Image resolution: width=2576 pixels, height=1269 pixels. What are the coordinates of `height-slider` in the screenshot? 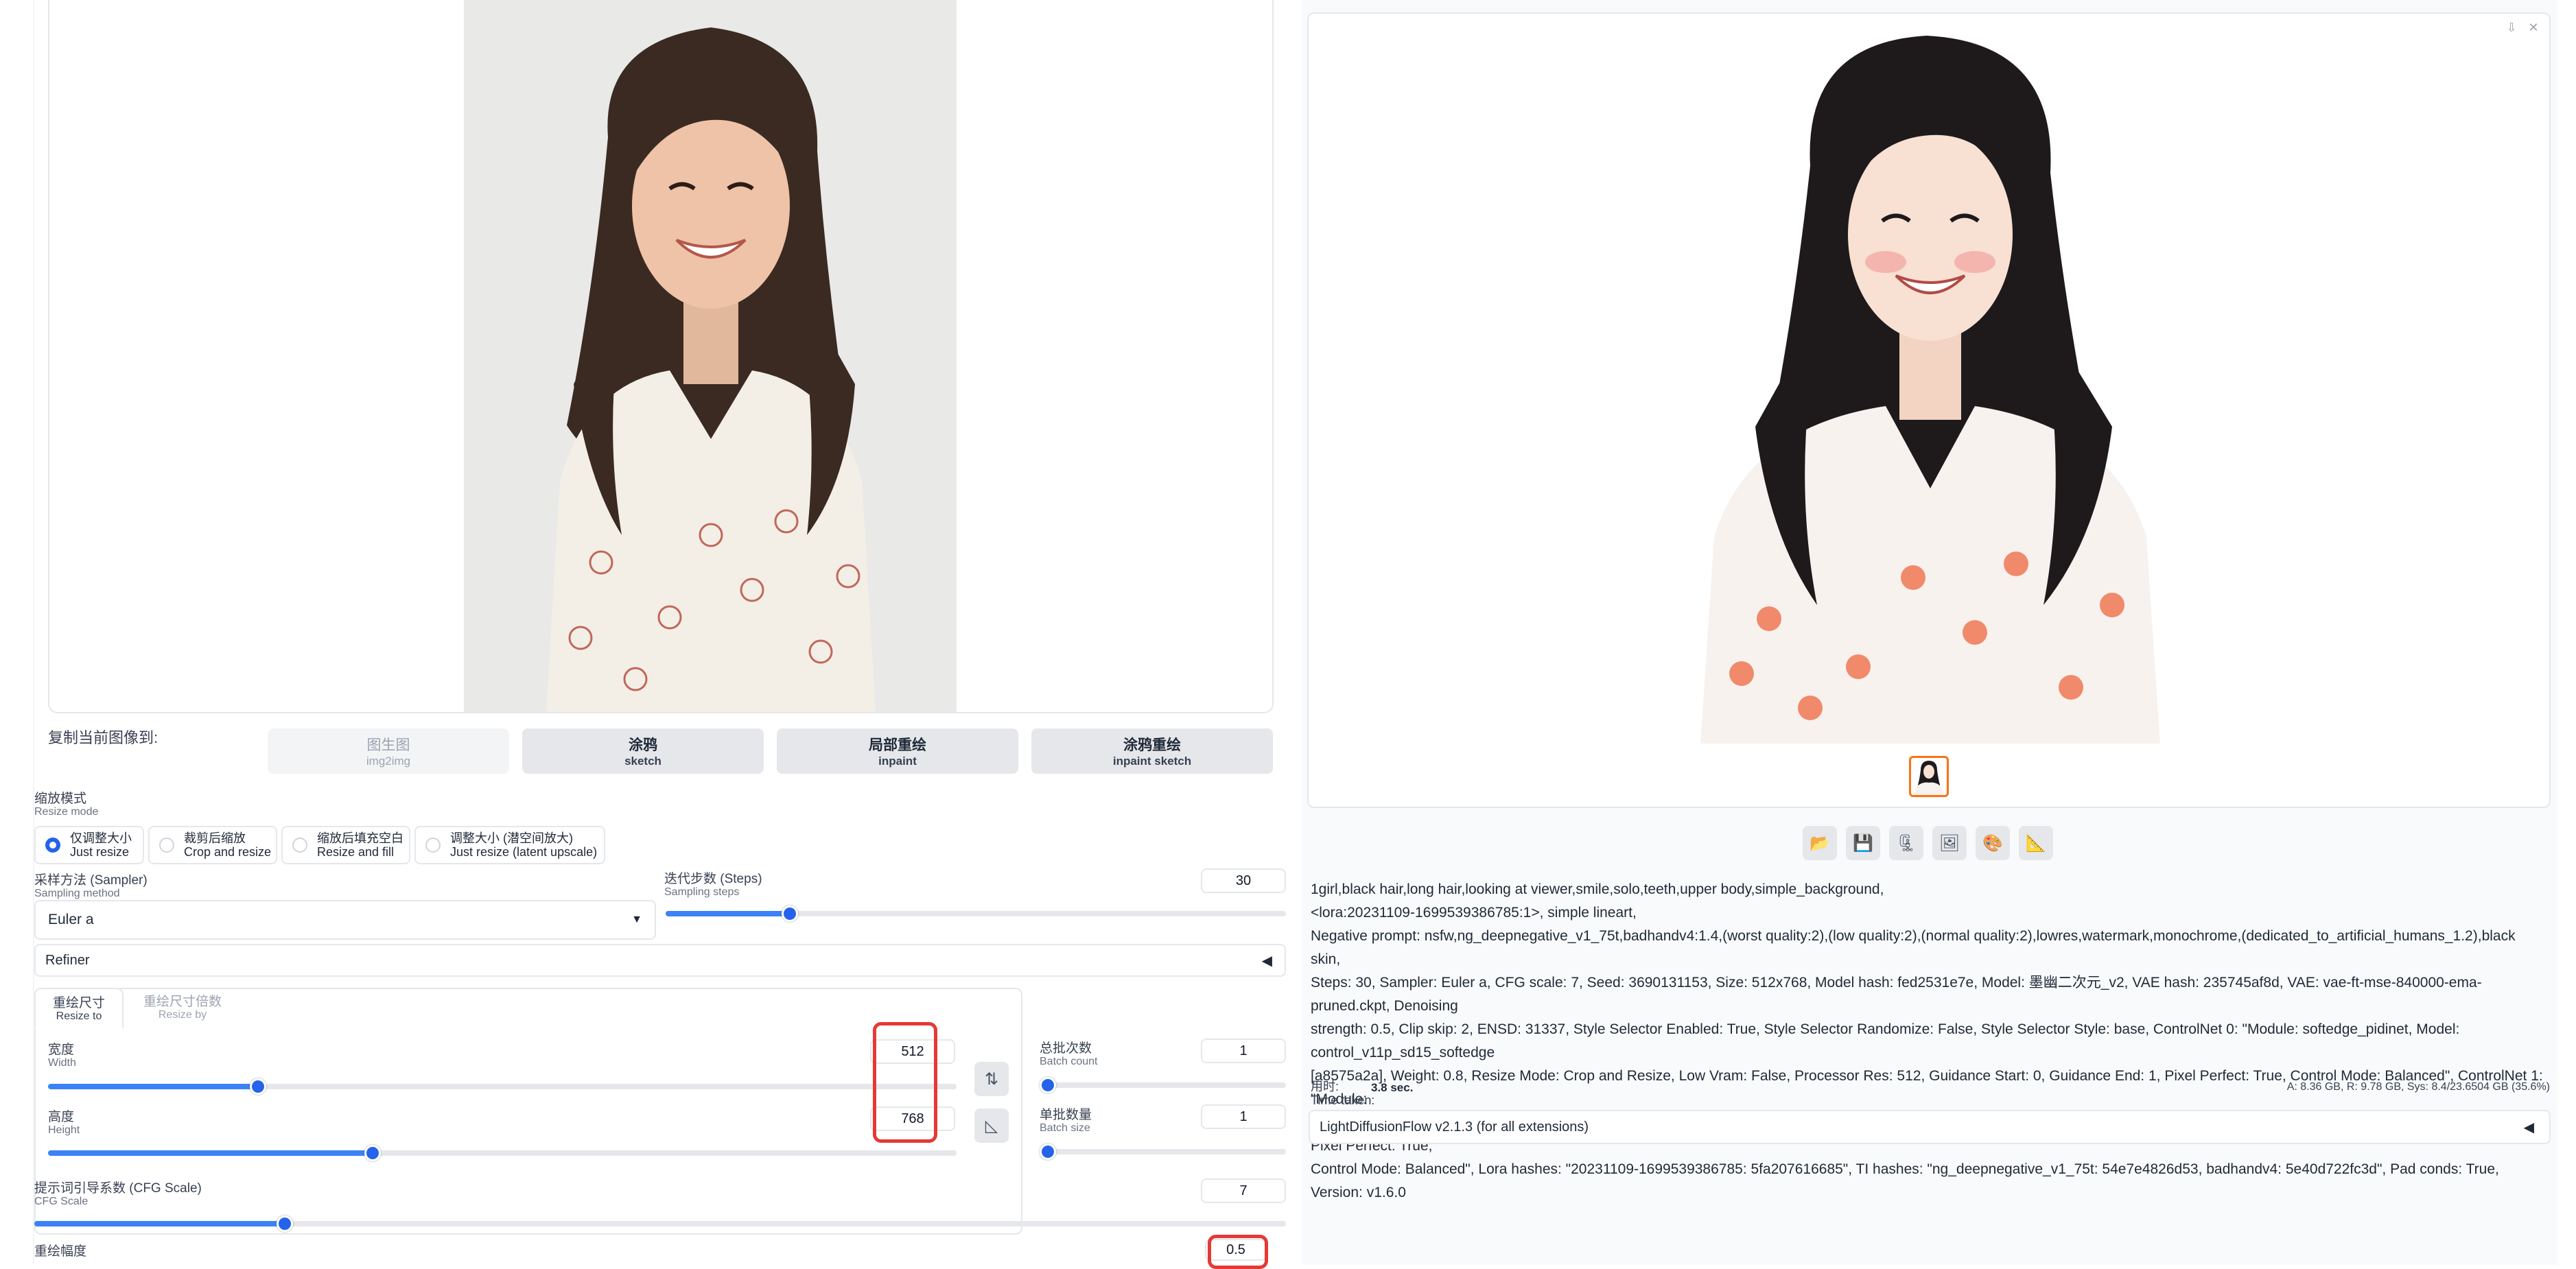 It's located at (502, 1153).